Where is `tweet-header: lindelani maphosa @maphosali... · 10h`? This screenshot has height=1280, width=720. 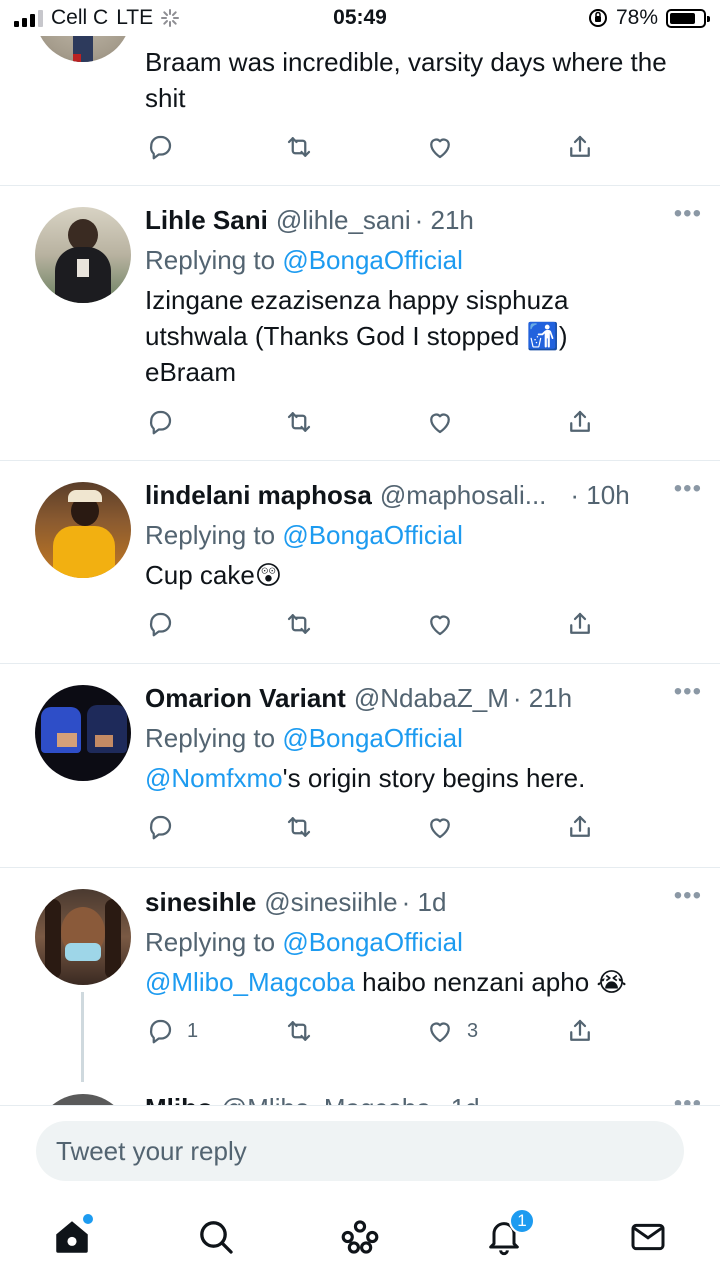
tweet-header: lindelani maphosa @maphosali... · 10h is located at coordinates (420, 495).